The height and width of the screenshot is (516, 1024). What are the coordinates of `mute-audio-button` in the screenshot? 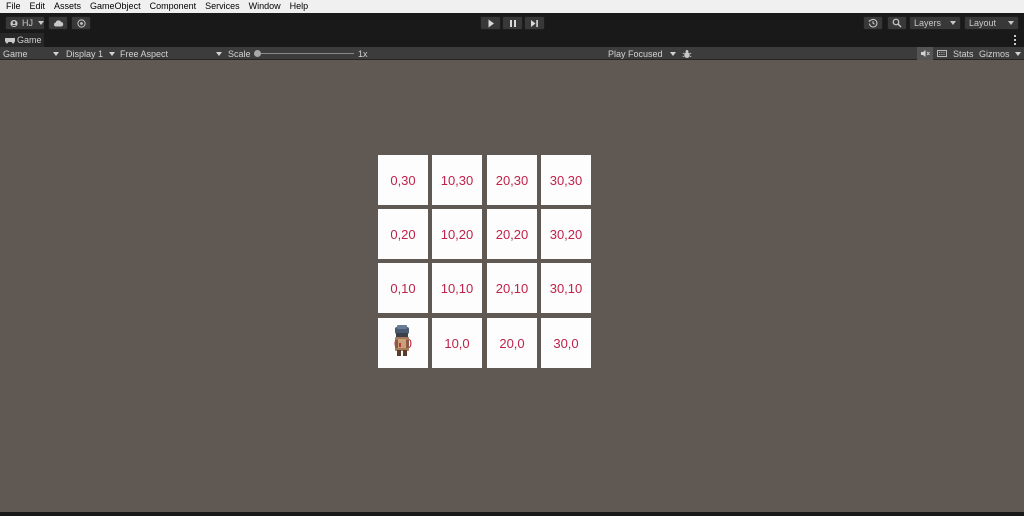 It's located at (925, 53).